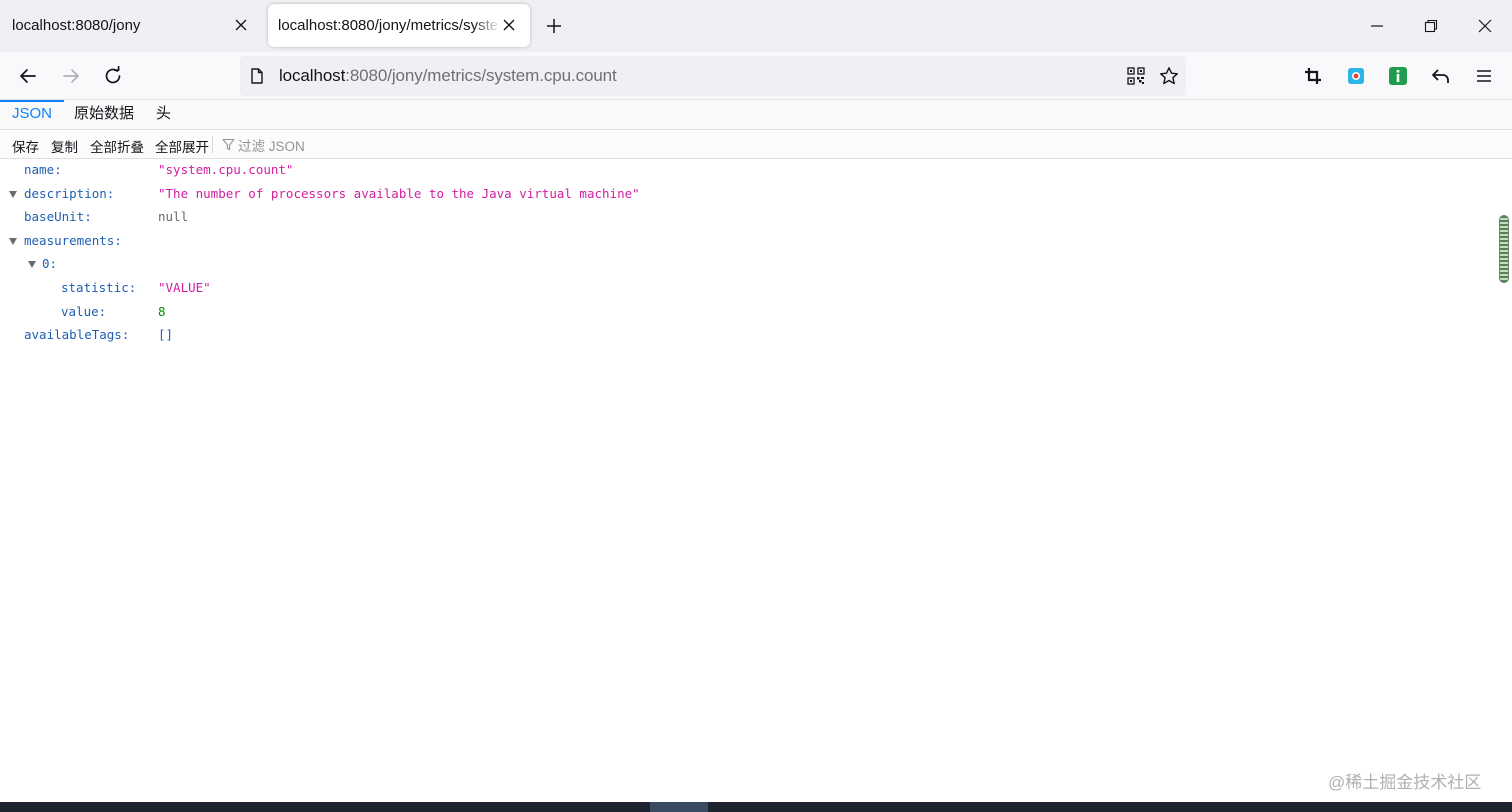 The image size is (1512, 812). Describe the element at coordinates (1377, 26) in the screenshot. I see `minimize-icon` at that location.